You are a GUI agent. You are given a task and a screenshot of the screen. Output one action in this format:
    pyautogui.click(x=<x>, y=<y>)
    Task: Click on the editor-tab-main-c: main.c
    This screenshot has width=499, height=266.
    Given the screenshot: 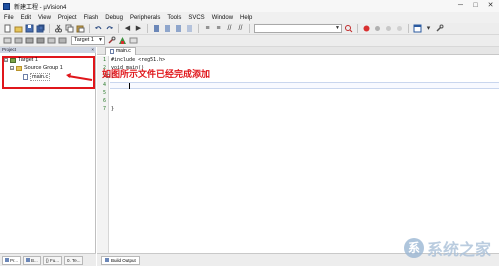 What is the action you would take?
    pyautogui.click(x=120, y=51)
    